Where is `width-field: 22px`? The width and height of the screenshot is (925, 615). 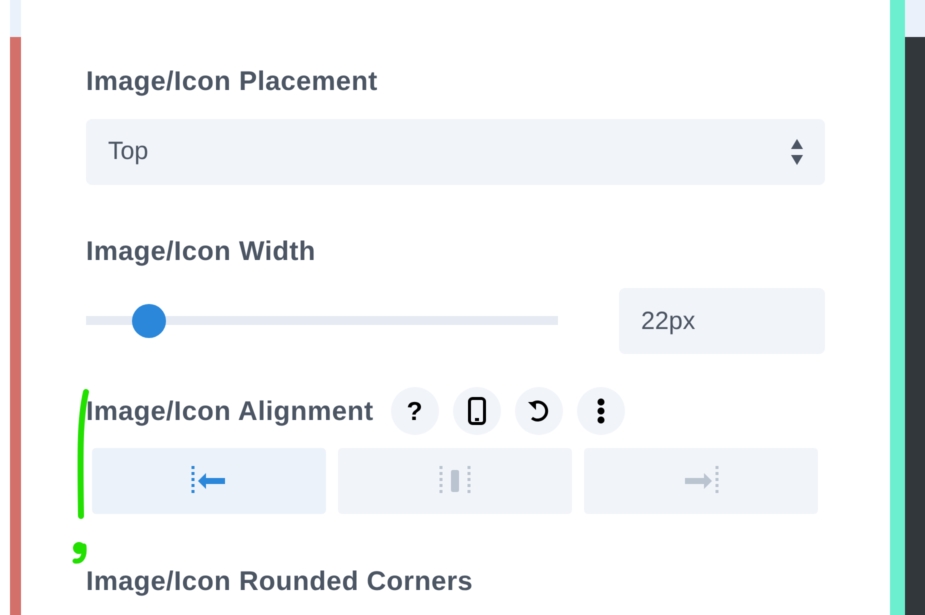
width-field: 22px is located at coordinates (722, 321).